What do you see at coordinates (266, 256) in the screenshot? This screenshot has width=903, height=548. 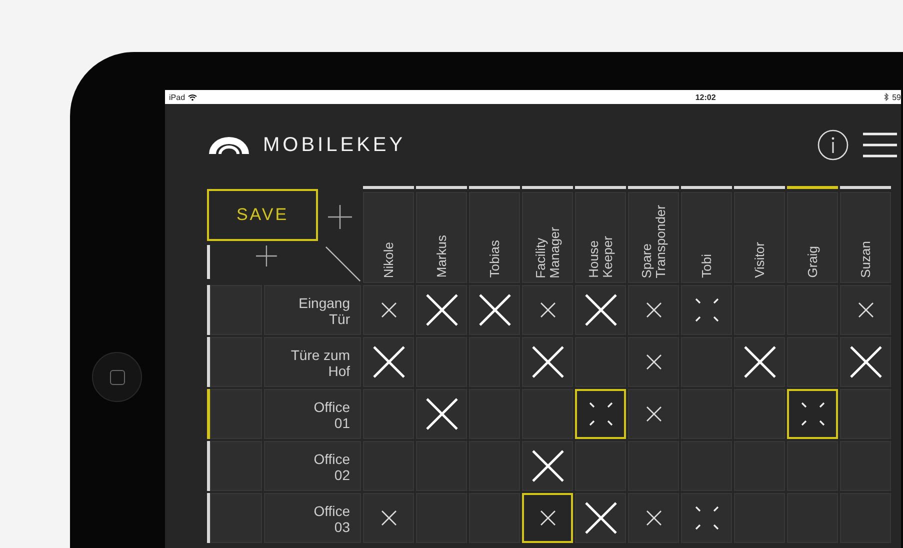 I see `add-row-icon` at bounding box center [266, 256].